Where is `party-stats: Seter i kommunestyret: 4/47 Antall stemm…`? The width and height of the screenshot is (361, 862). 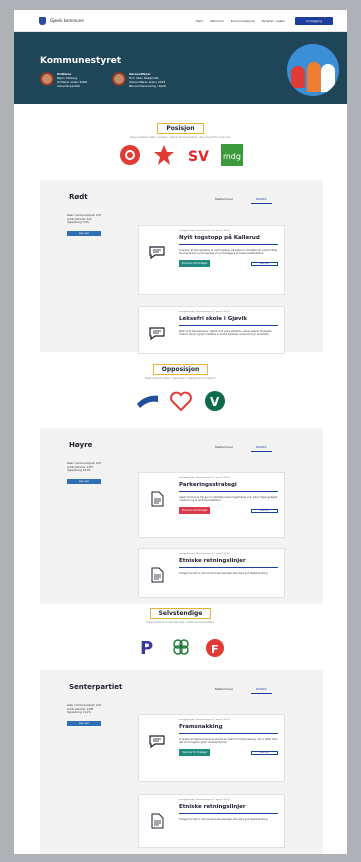
party-stats: Seter i kommunestyret: 4/47 Antall stemm… is located at coordinates (84, 715).